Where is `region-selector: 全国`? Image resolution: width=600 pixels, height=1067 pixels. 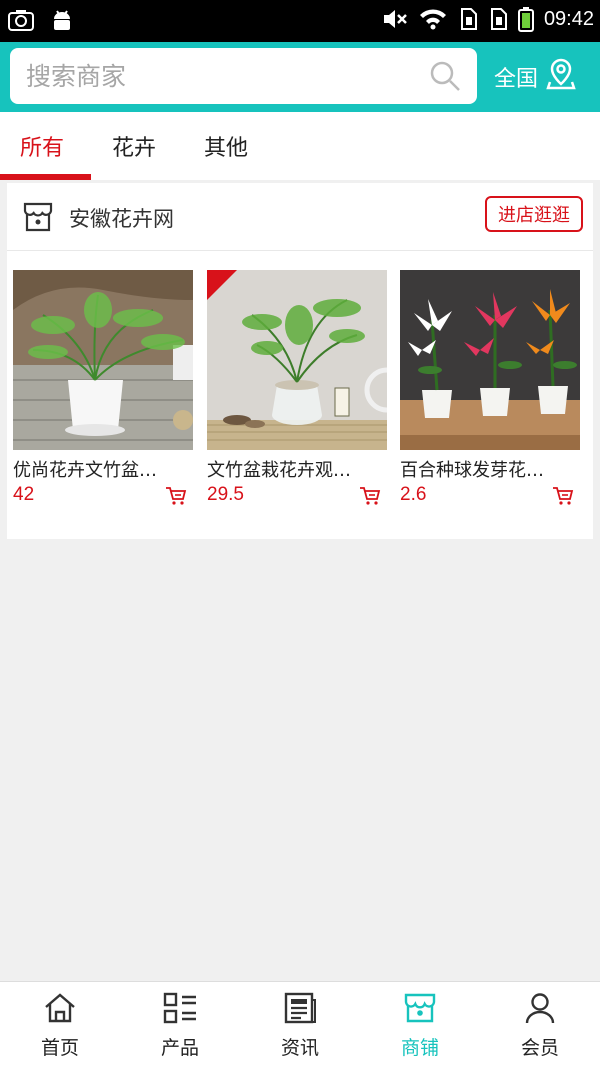
region-selector: 全国 is located at coordinates (535, 77).